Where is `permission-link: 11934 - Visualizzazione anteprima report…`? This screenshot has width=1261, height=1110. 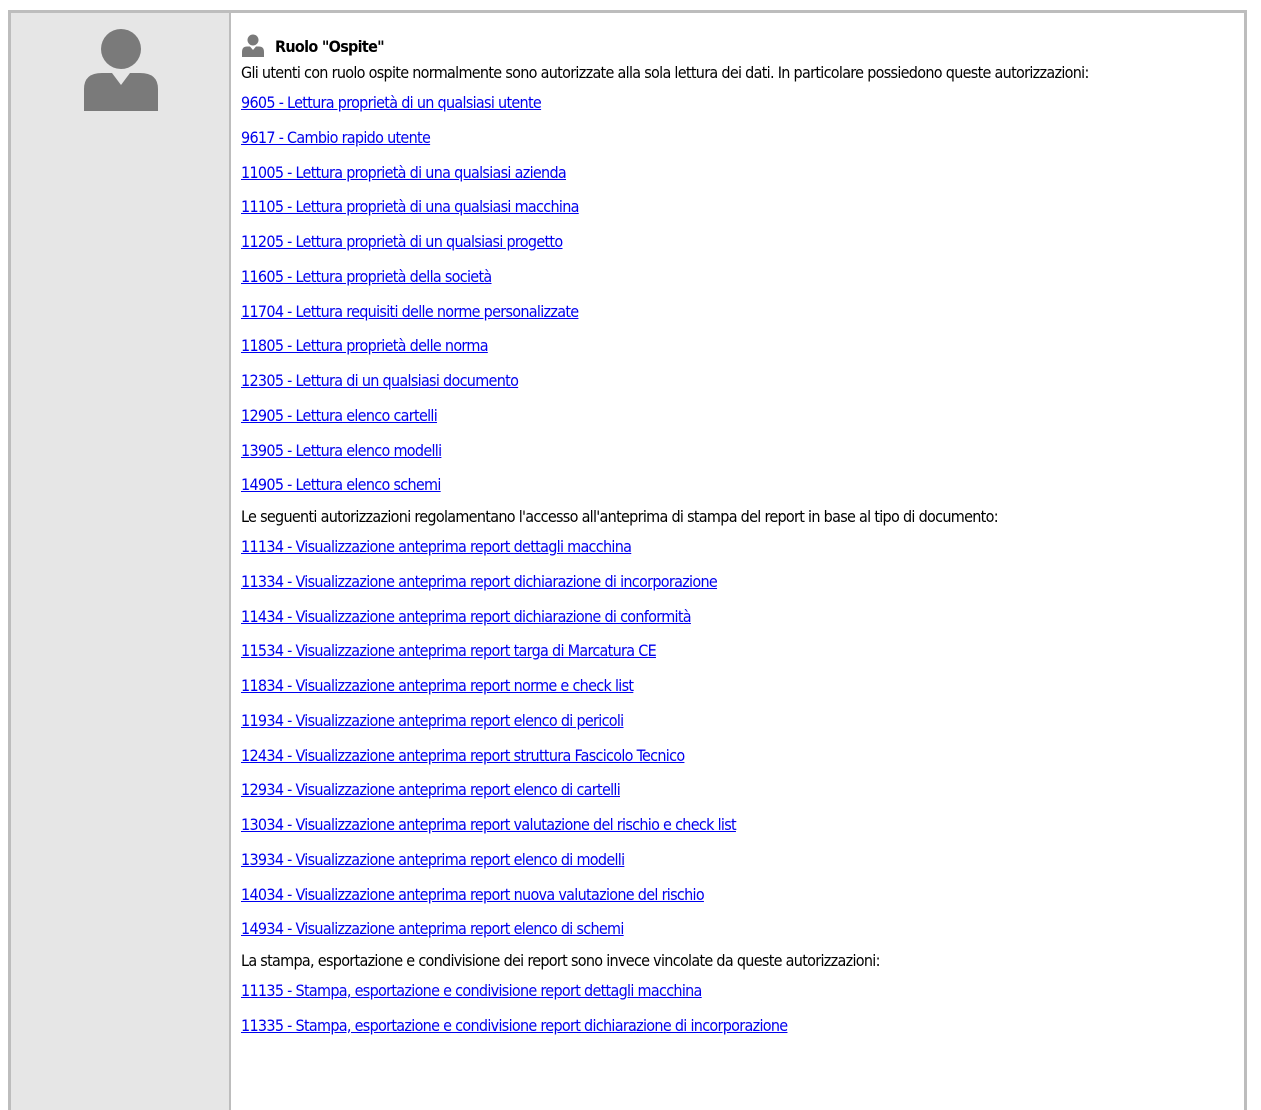 permission-link: 11934 - Visualizzazione anteprima report… is located at coordinates (741, 721).